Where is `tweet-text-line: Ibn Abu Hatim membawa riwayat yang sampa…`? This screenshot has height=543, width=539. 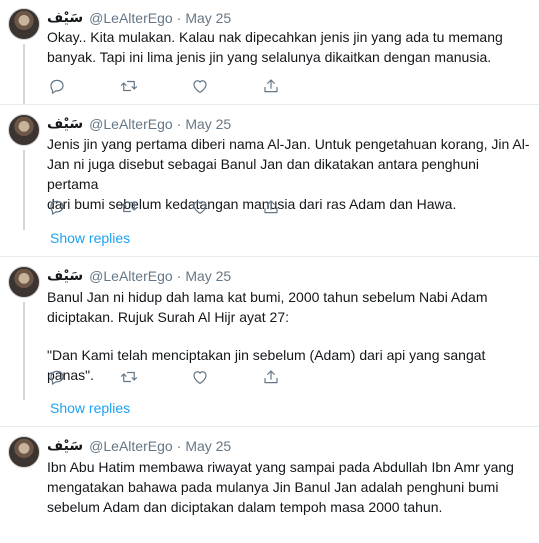 tweet-text-line: Ibn Abu Hatim membawa riwayat yang sampa… is located at coordinates (280, 467).